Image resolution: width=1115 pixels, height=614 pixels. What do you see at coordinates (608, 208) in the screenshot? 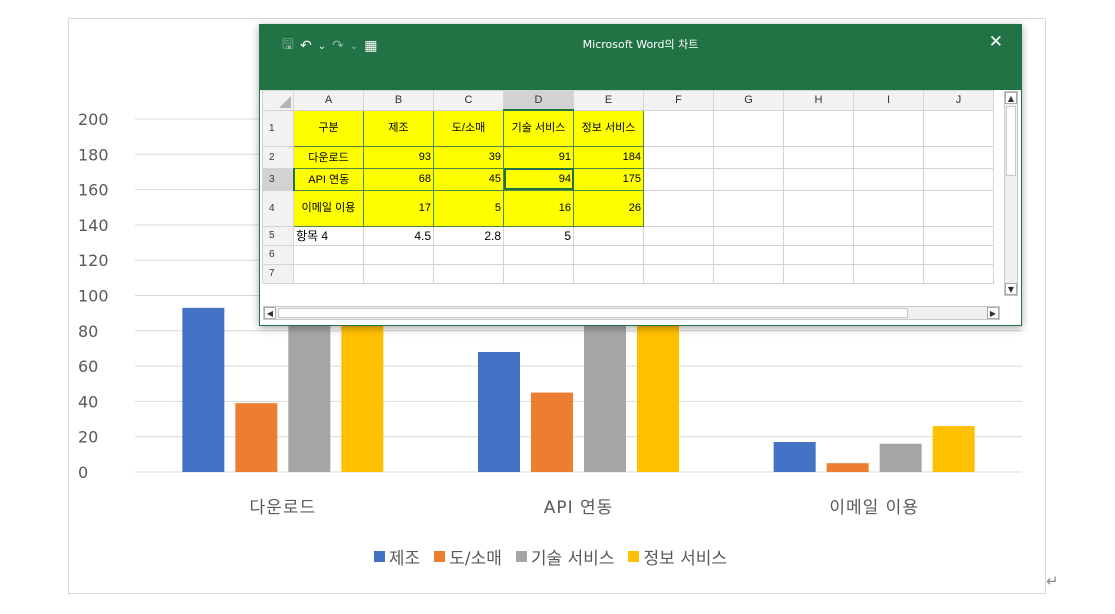
I see `cell-e4: 26` at bounding box center [608, 208].